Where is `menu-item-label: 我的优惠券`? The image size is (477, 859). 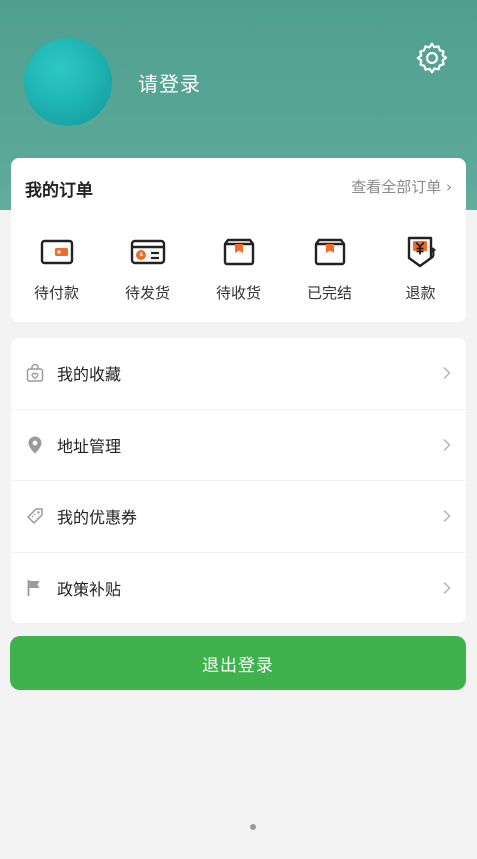 menu-item-label: 我的优惠券 is located at coordinates (97, 518).